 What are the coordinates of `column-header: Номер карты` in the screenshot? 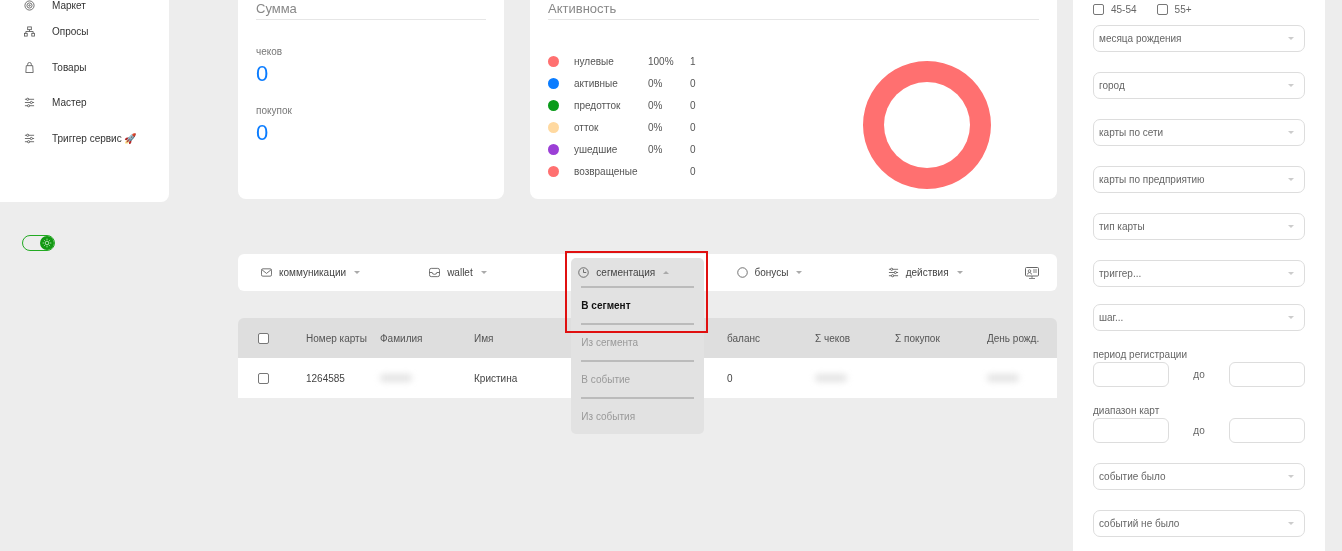 It's located at (336, 338).